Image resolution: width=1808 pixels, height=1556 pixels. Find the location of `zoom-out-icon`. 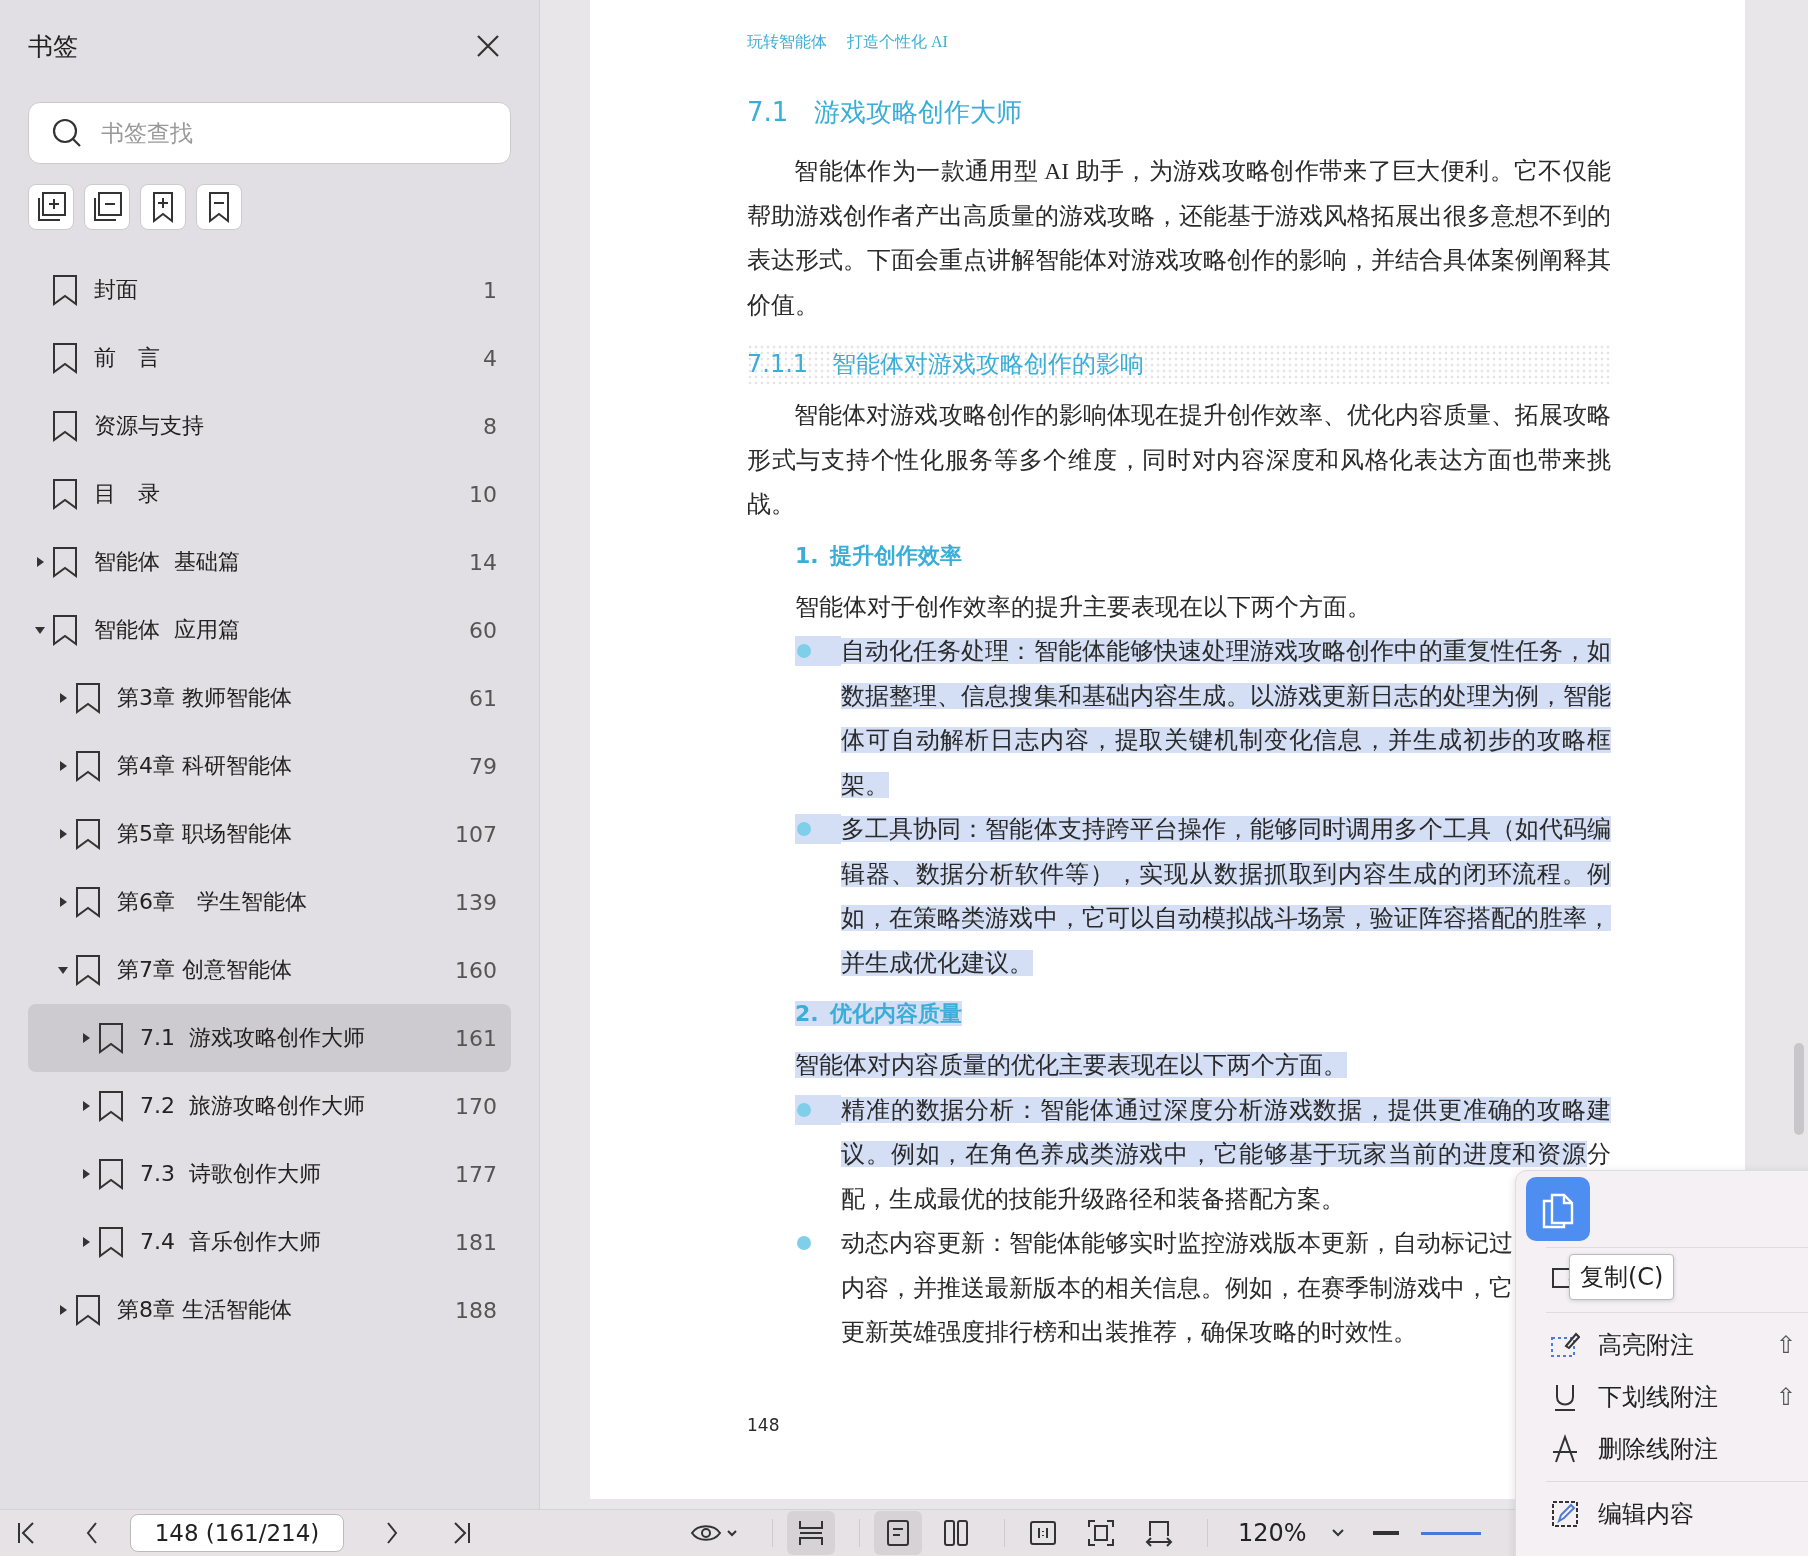

zoom-out-icon is located at coordinates (1385, 1533).